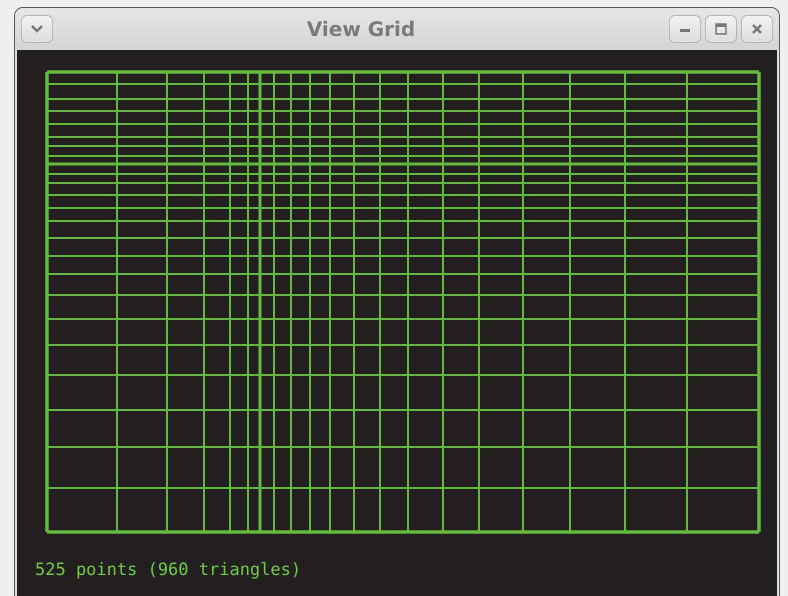 The image size is (788, 596). What do you see at coordinates (685, 29) in the screenshot?
I see `minimize-button` at bounding box center [685, 29].